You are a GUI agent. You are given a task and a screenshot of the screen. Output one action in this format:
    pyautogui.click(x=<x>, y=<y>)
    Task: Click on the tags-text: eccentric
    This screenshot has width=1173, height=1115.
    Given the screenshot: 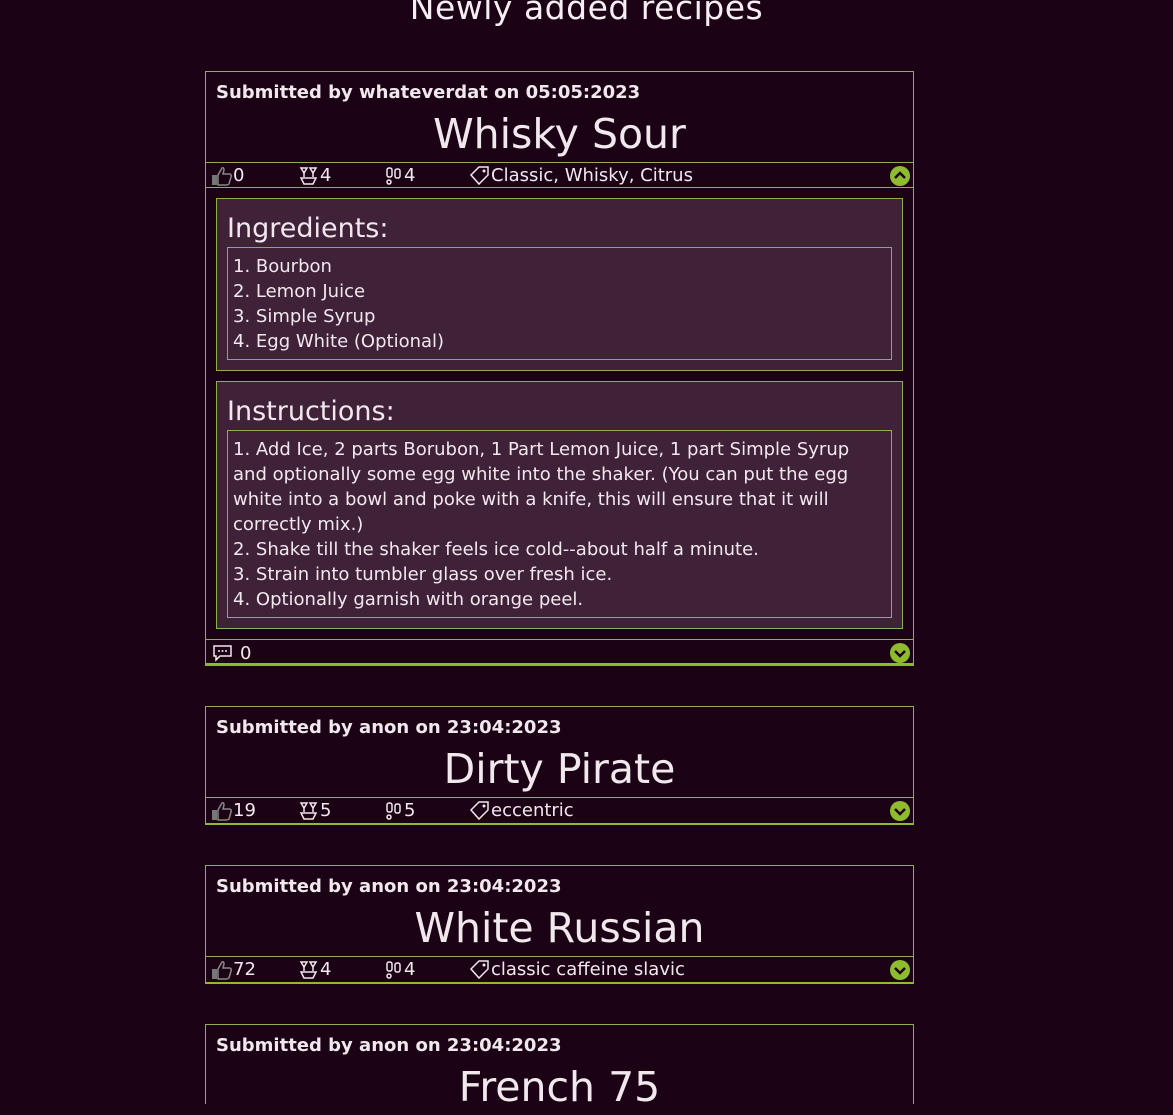 What is the action you would take?
    pyautogui.click(x=532, y=810)
    